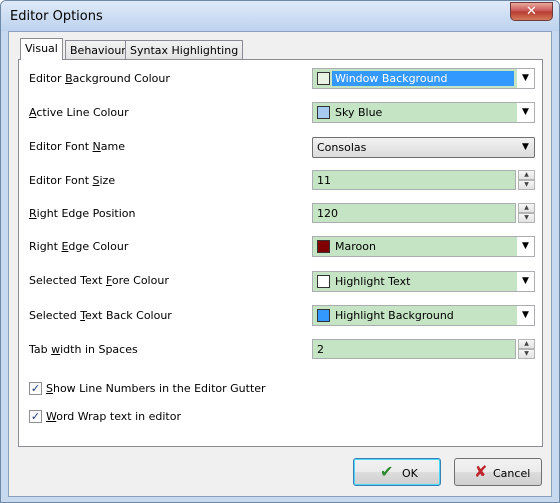  Describe the element at coordinates (342, 147) in the screenshot. I see `combo-value: Consolas` at that location.